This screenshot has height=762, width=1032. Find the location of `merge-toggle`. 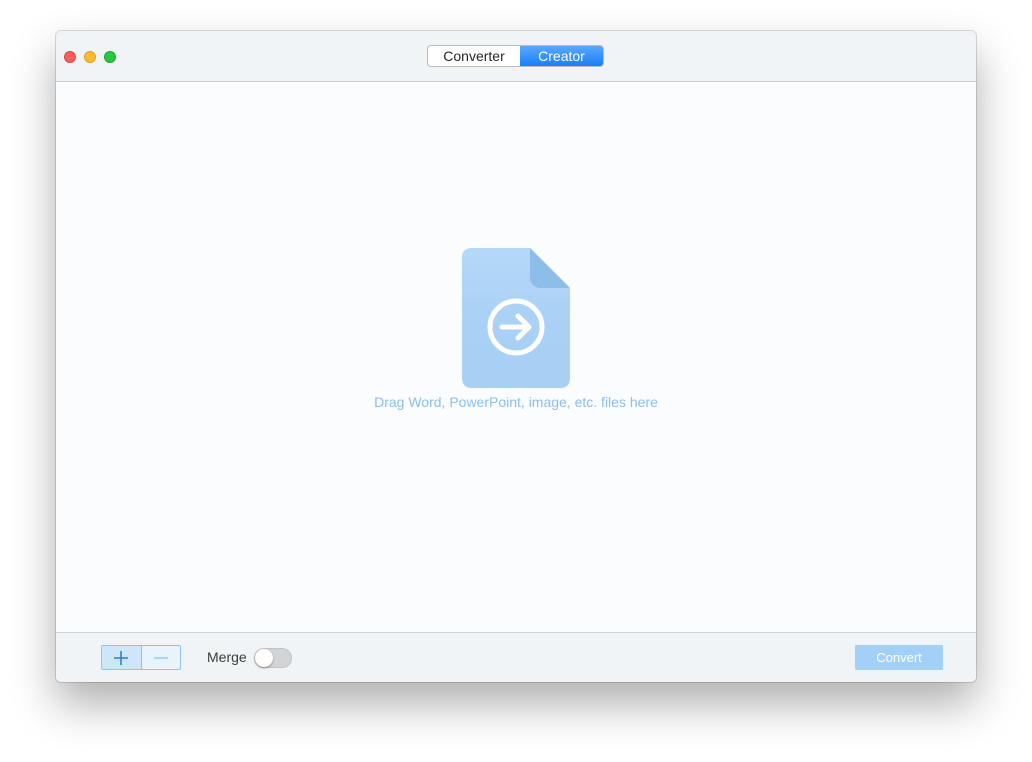

merge-toggle is located at coordinates (273, 658).